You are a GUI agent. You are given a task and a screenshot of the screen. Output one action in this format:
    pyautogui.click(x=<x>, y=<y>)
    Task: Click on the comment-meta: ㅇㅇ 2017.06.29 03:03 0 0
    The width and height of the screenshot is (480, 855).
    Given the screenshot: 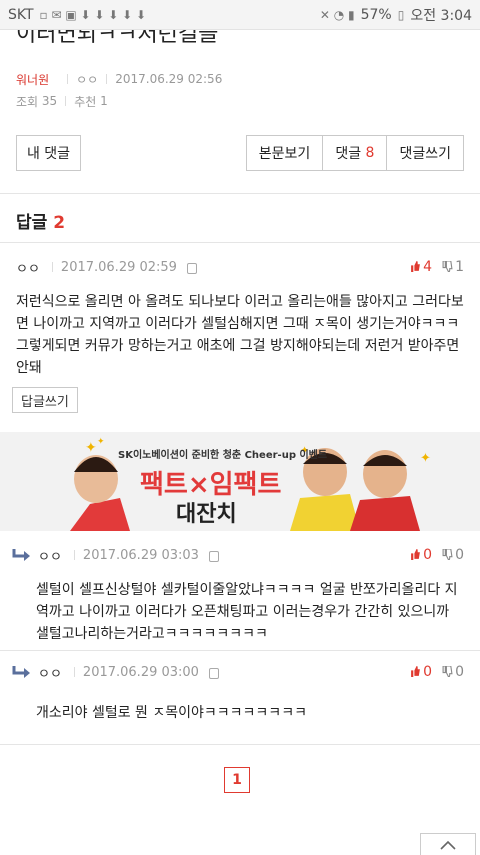 What is the action you would take?
    pyautogui.click(x=240, y=555)
    